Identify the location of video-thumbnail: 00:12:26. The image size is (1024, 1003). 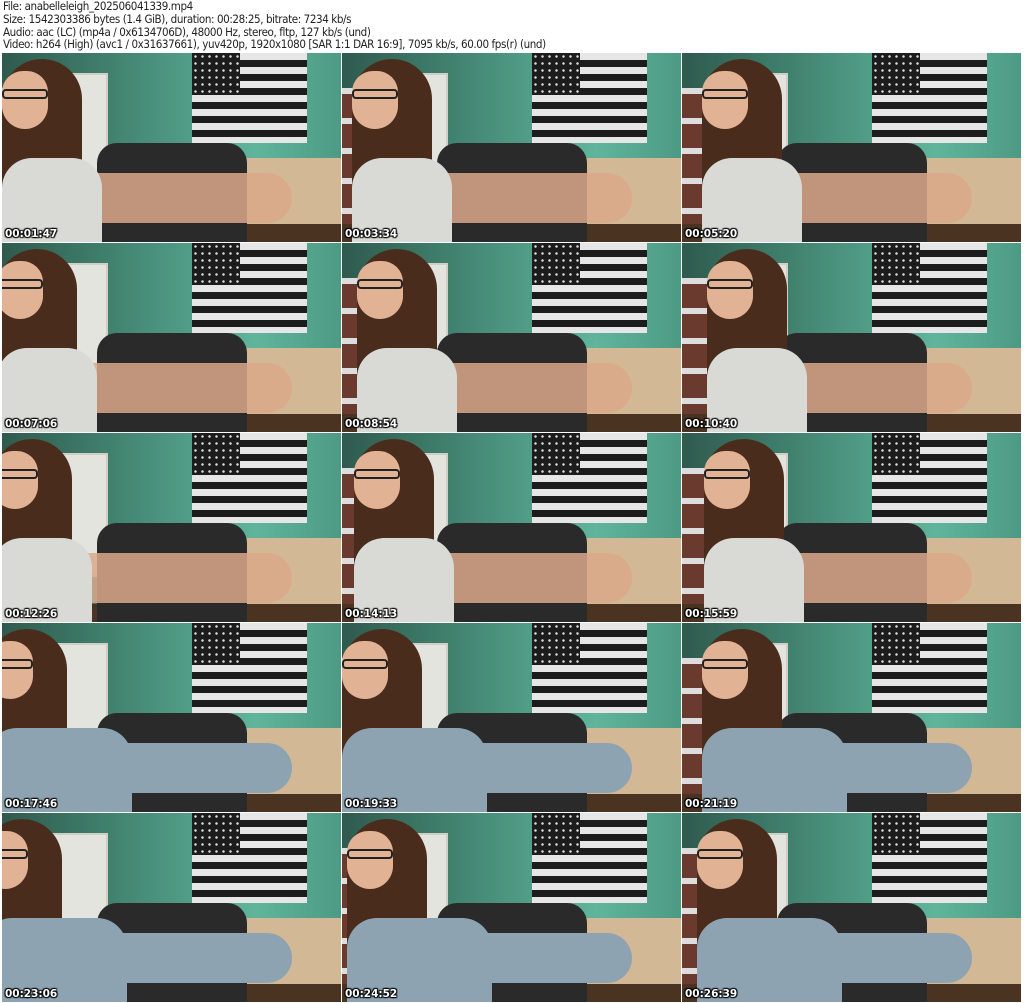
(171, 527).